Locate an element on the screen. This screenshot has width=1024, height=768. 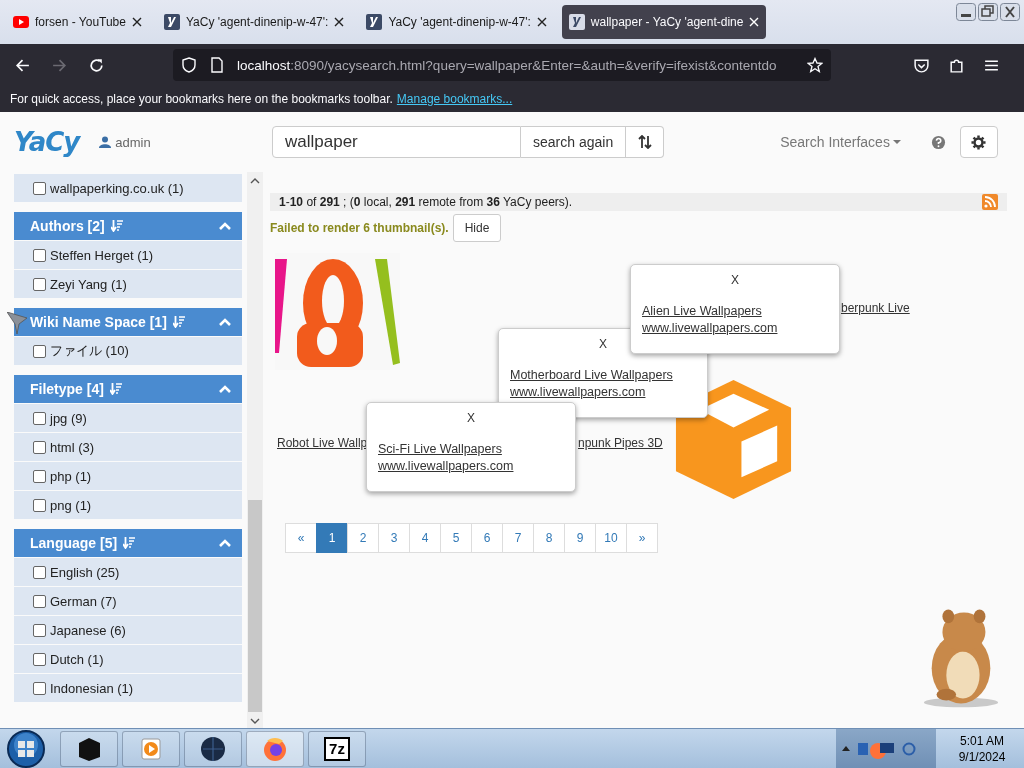
logo: YaCy is located at coordinates (47, 142).